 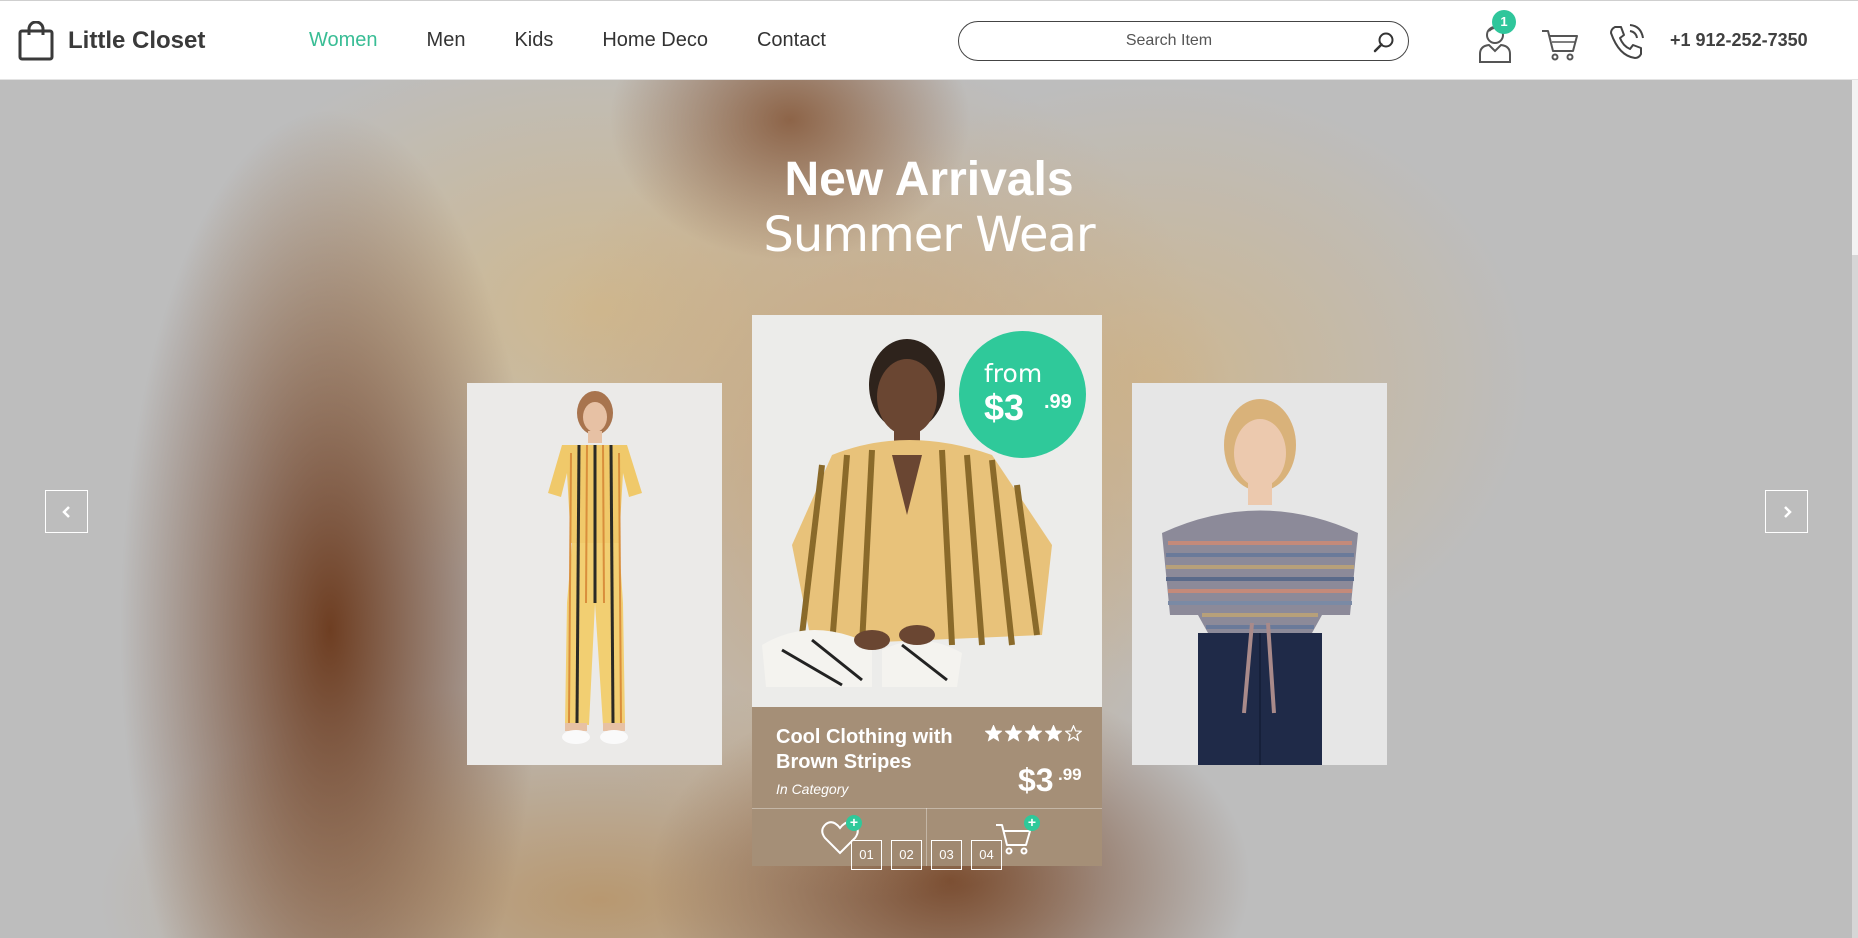 I want to click on user-notification-badge: 1, so click(x=1504, y=22).